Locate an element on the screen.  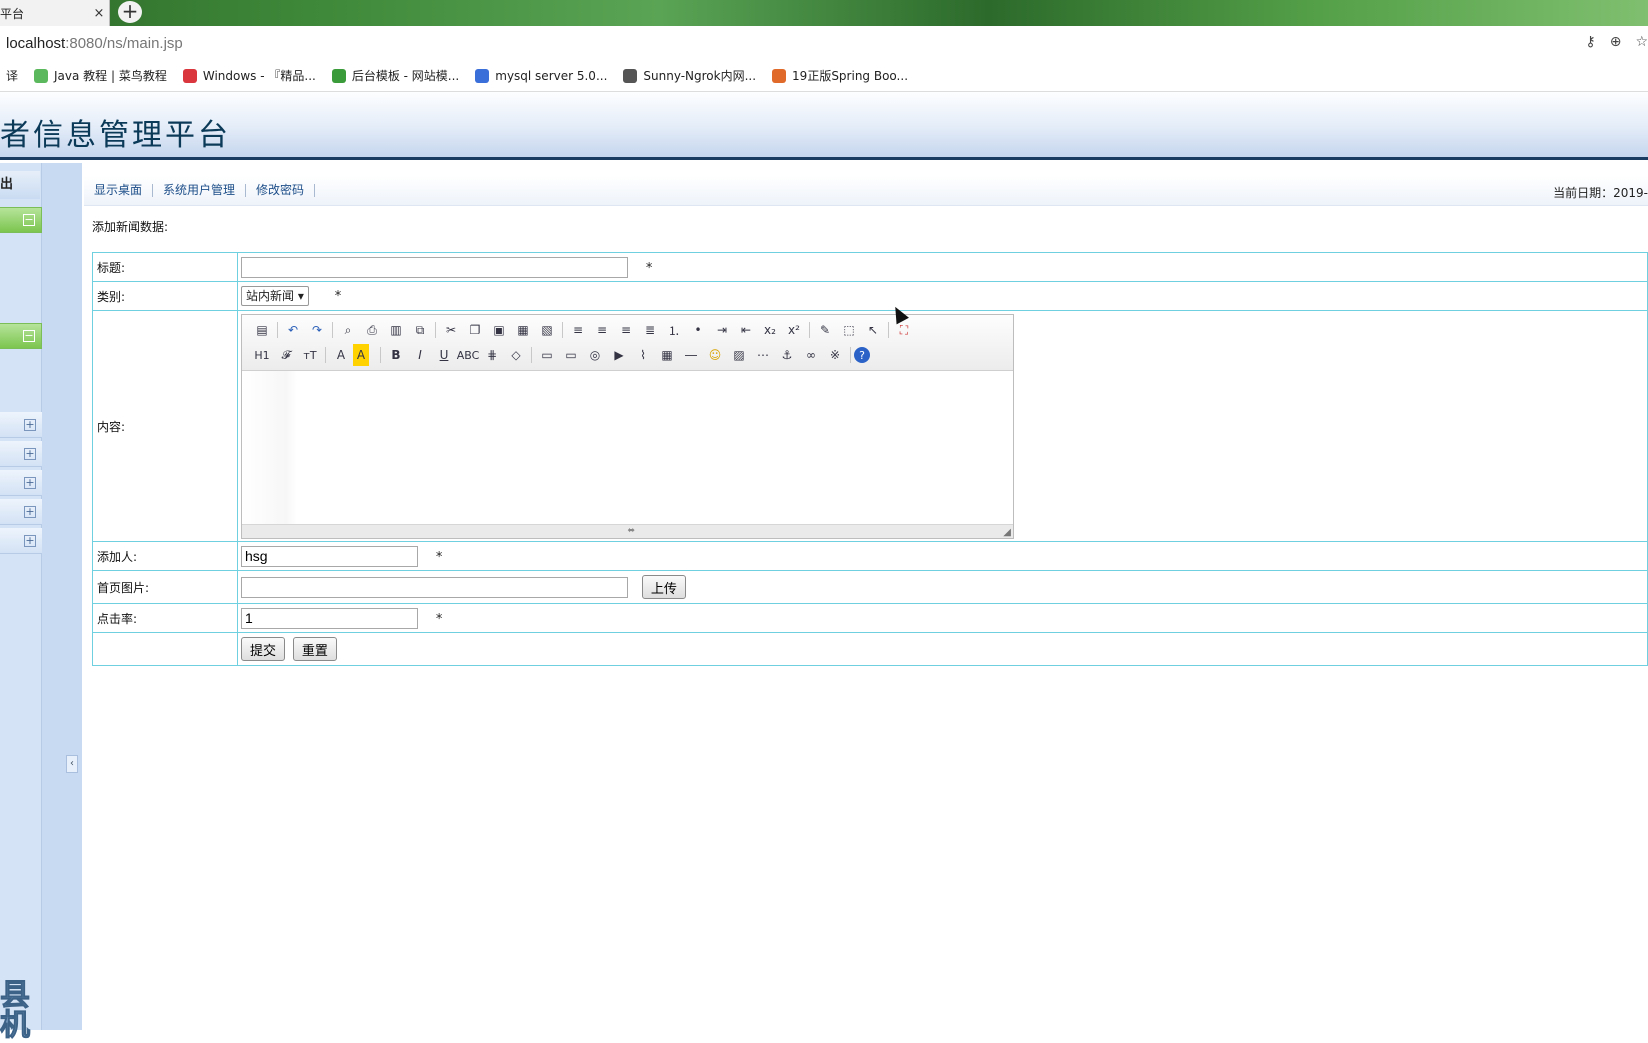
key-icon: ⚷ is located at coordinates (1590, 42).